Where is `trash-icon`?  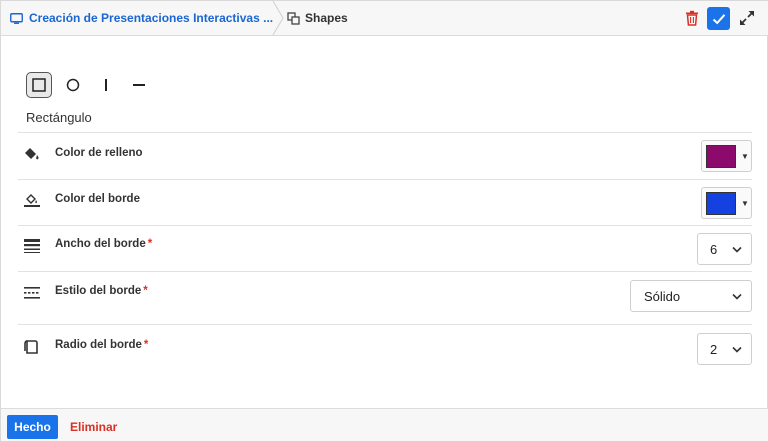
trash-icon is located at coordinates (692, 18).